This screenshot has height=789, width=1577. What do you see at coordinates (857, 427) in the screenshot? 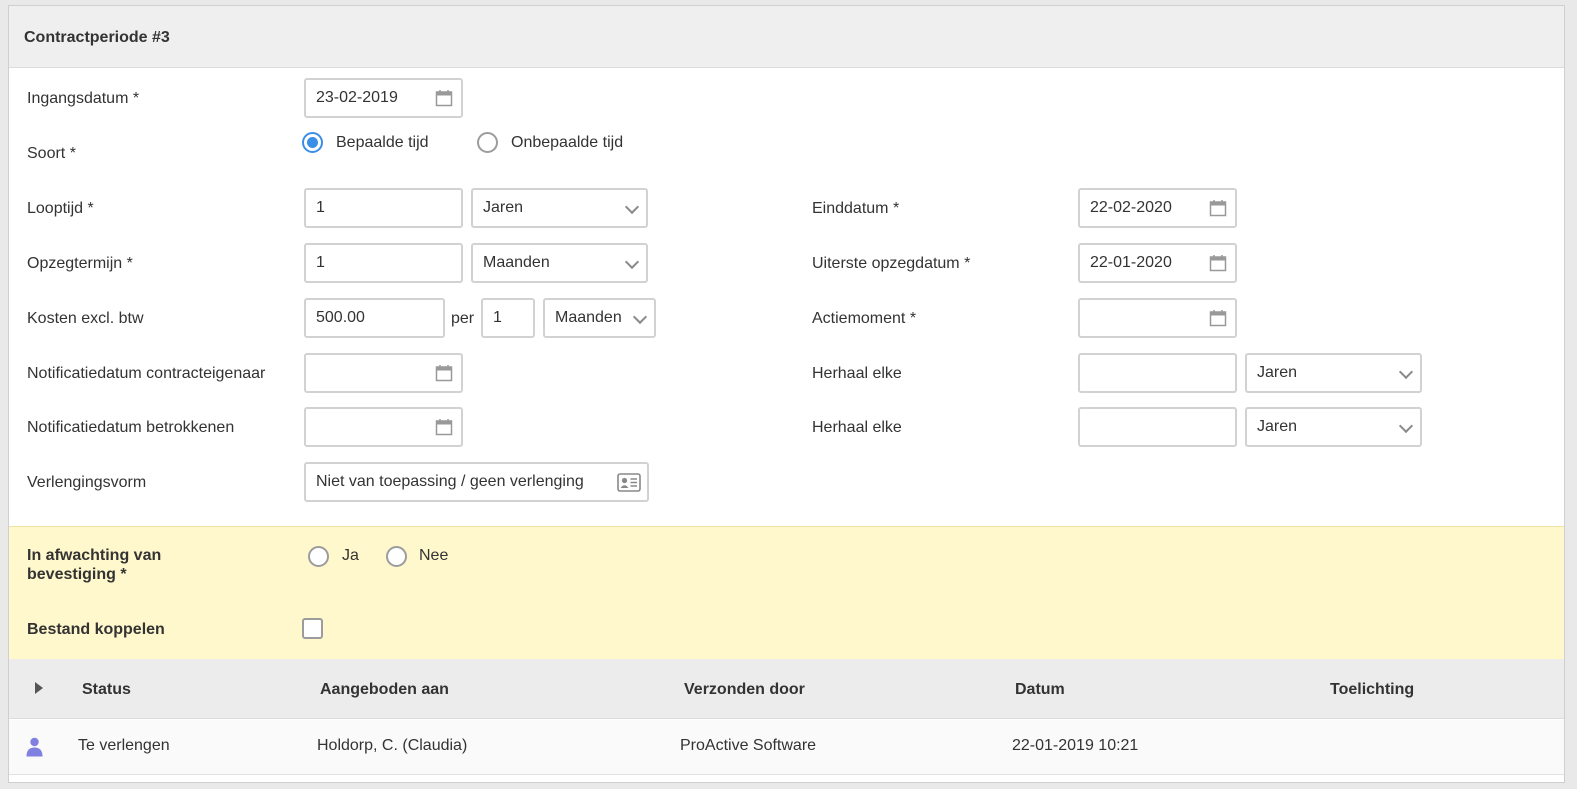
I see `herhaal-elke-label-2: Herhaal elke` at bounding box center [857, 427].